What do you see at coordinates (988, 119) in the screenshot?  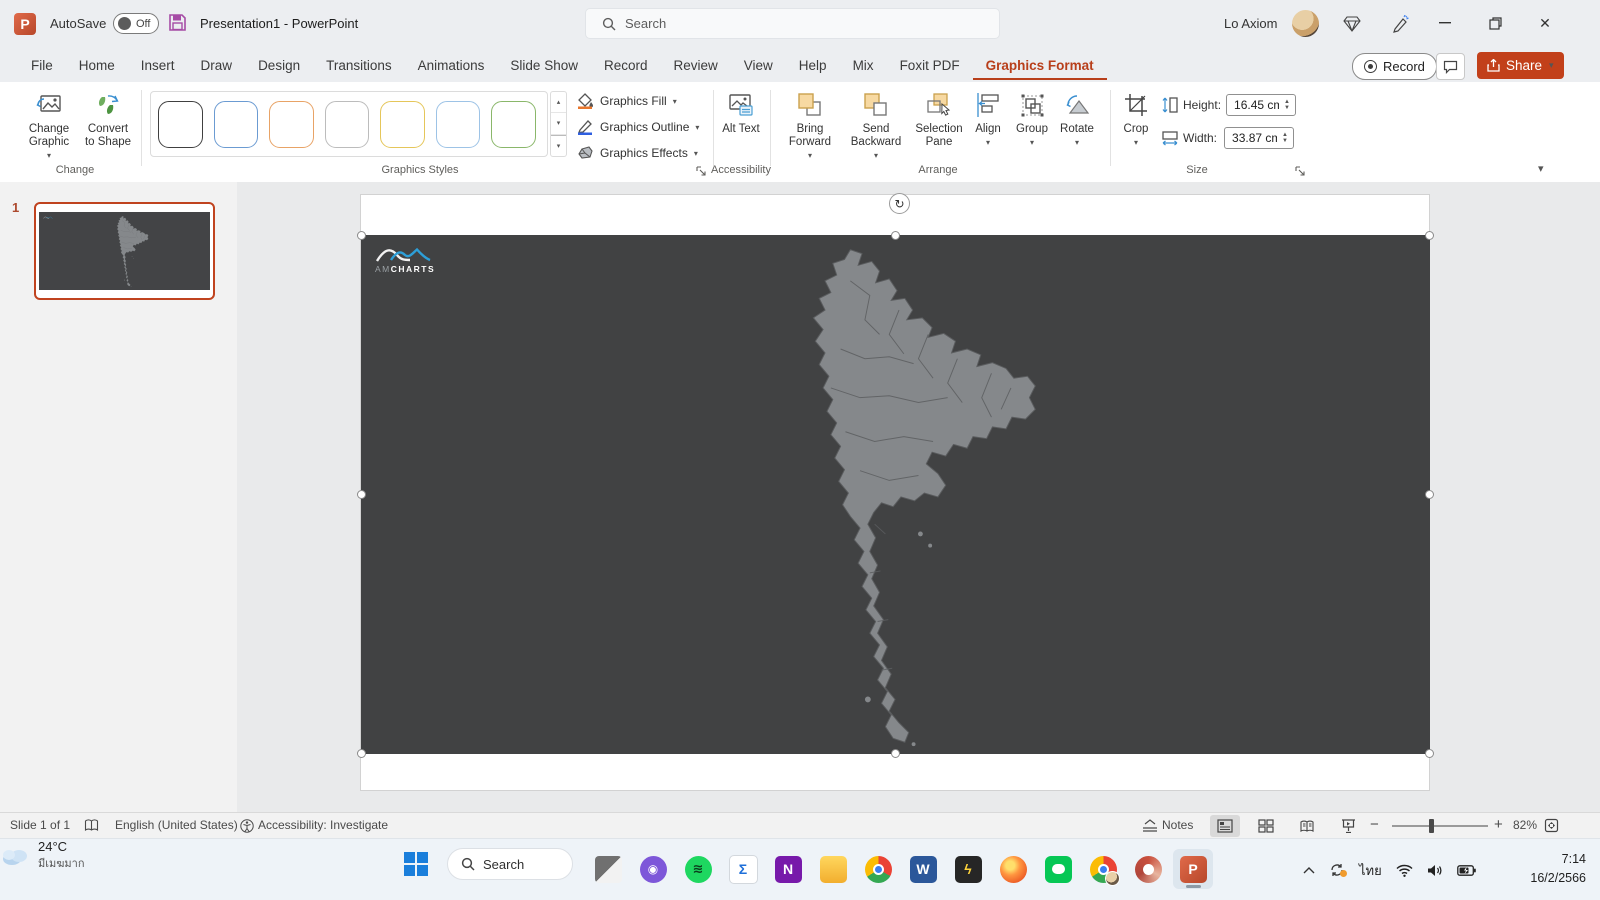 I see `align-button: Align ▾` at bounding box center [988, 119].